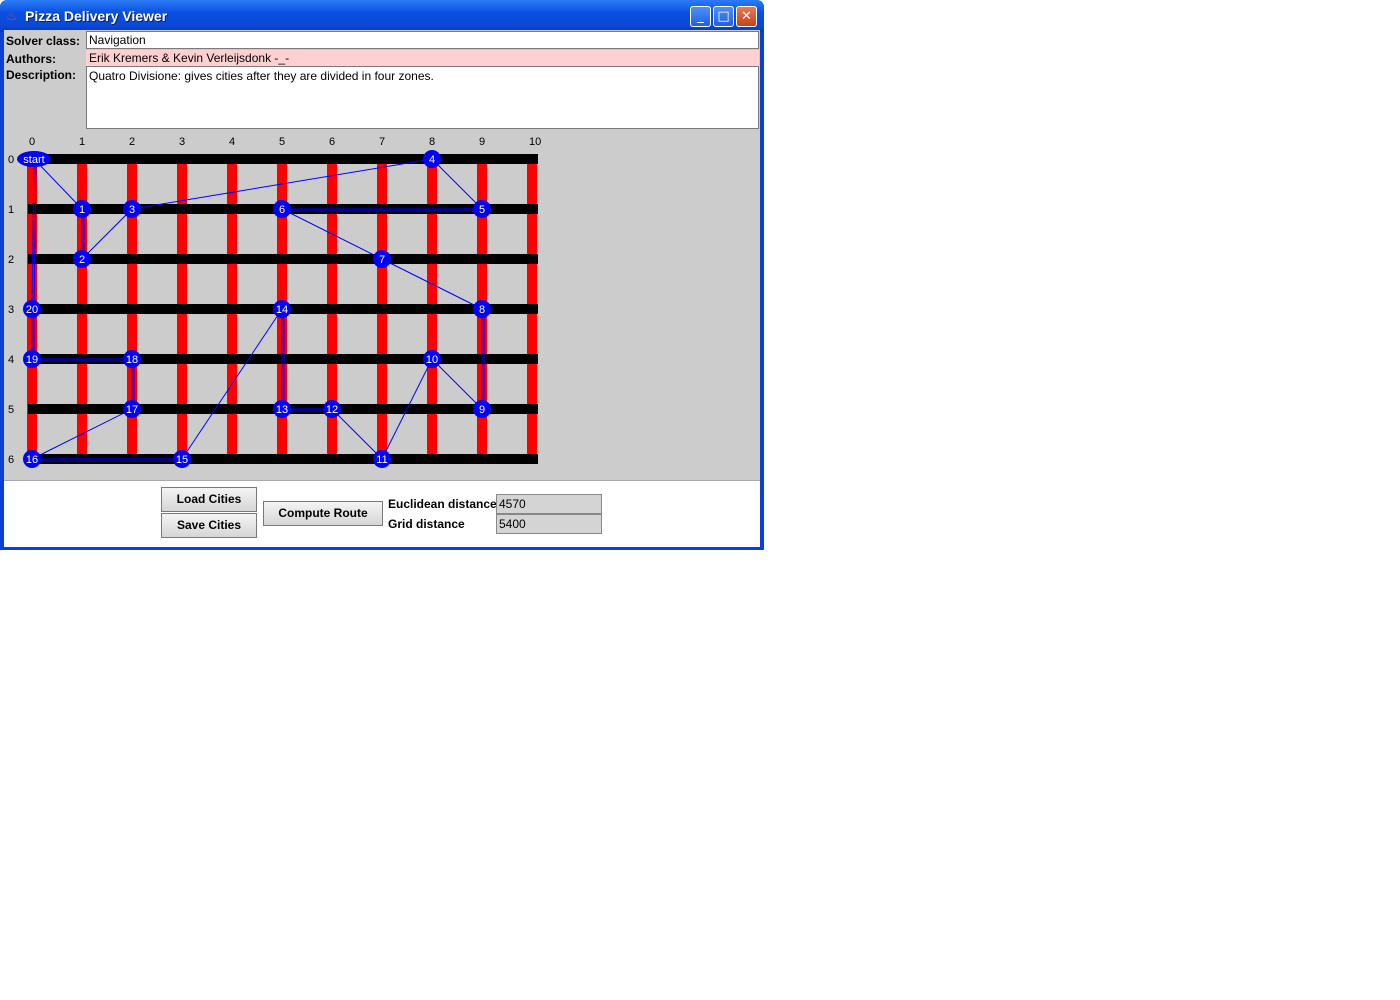 The height and width of the screenshot is (1000, 1400). I want to click on row-label: 6, so click(11, 460).